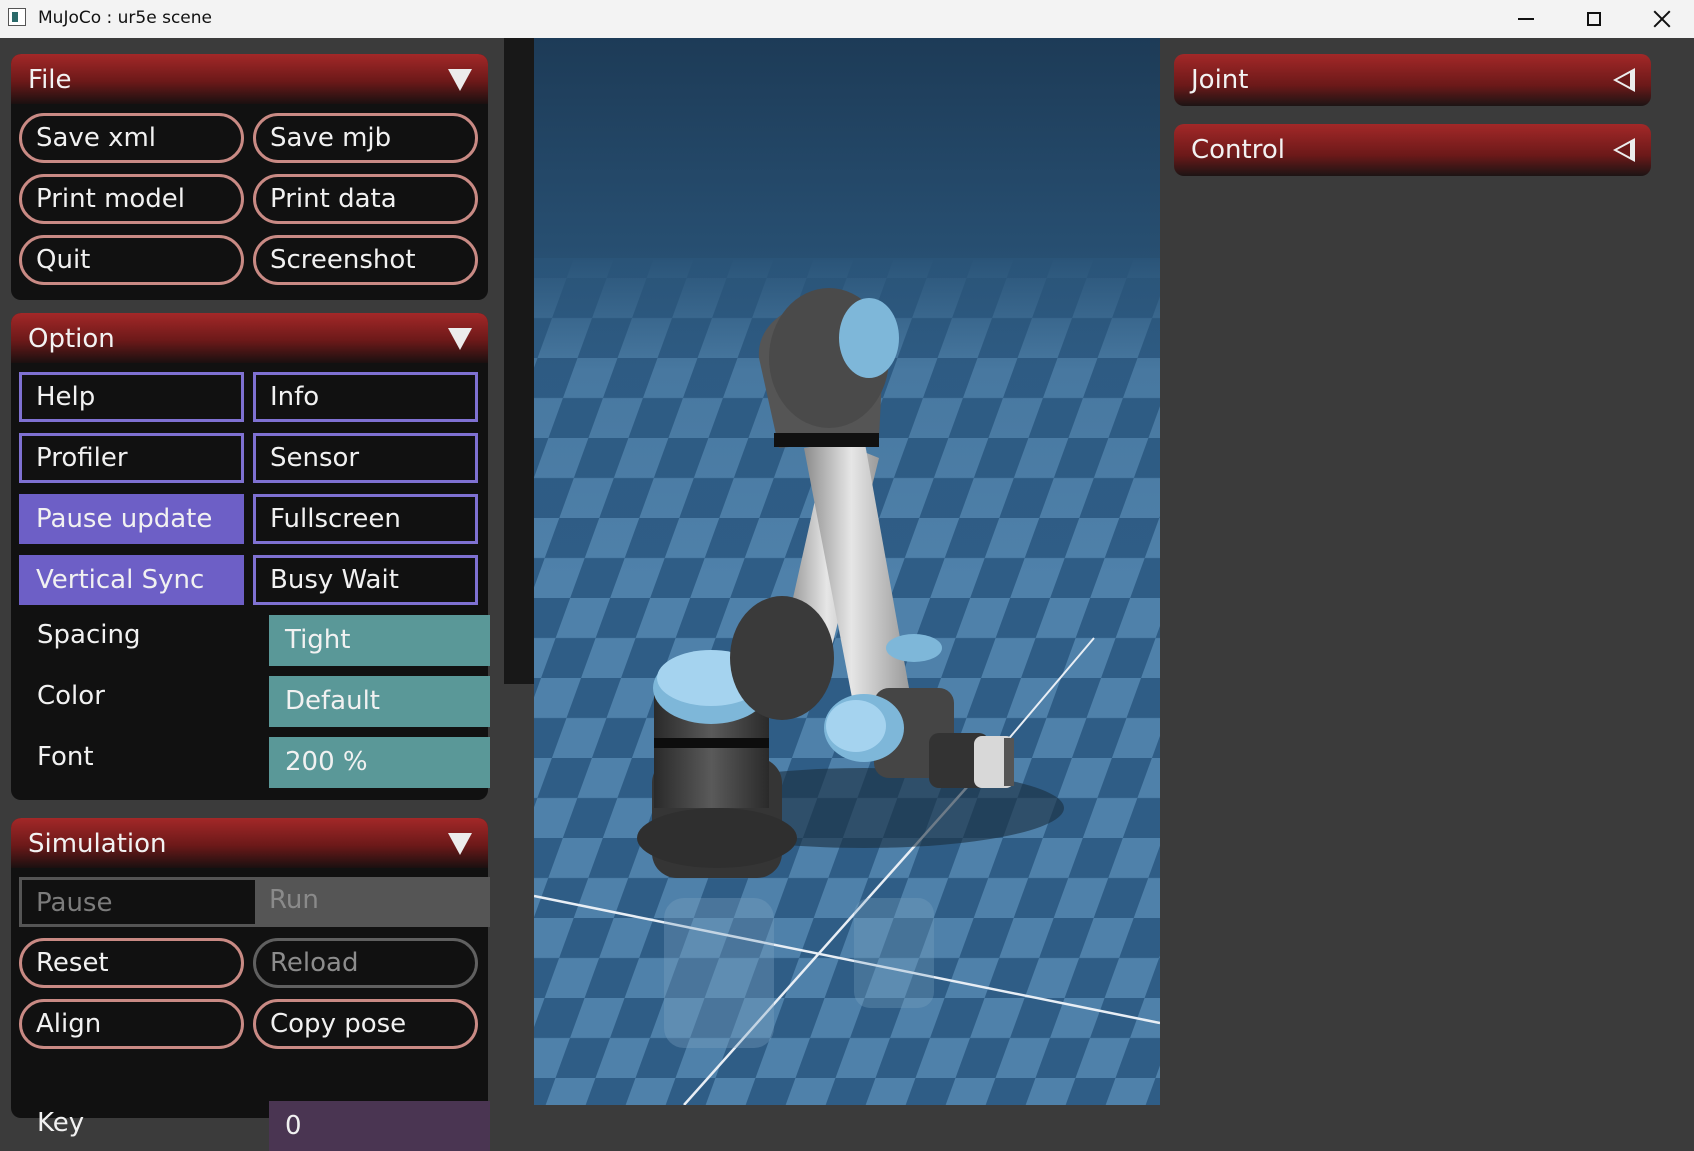  What do you see at coordinates (365, 397) in the screenshot?
I see `info-toggle: Info` at bounding box center [365, 397].